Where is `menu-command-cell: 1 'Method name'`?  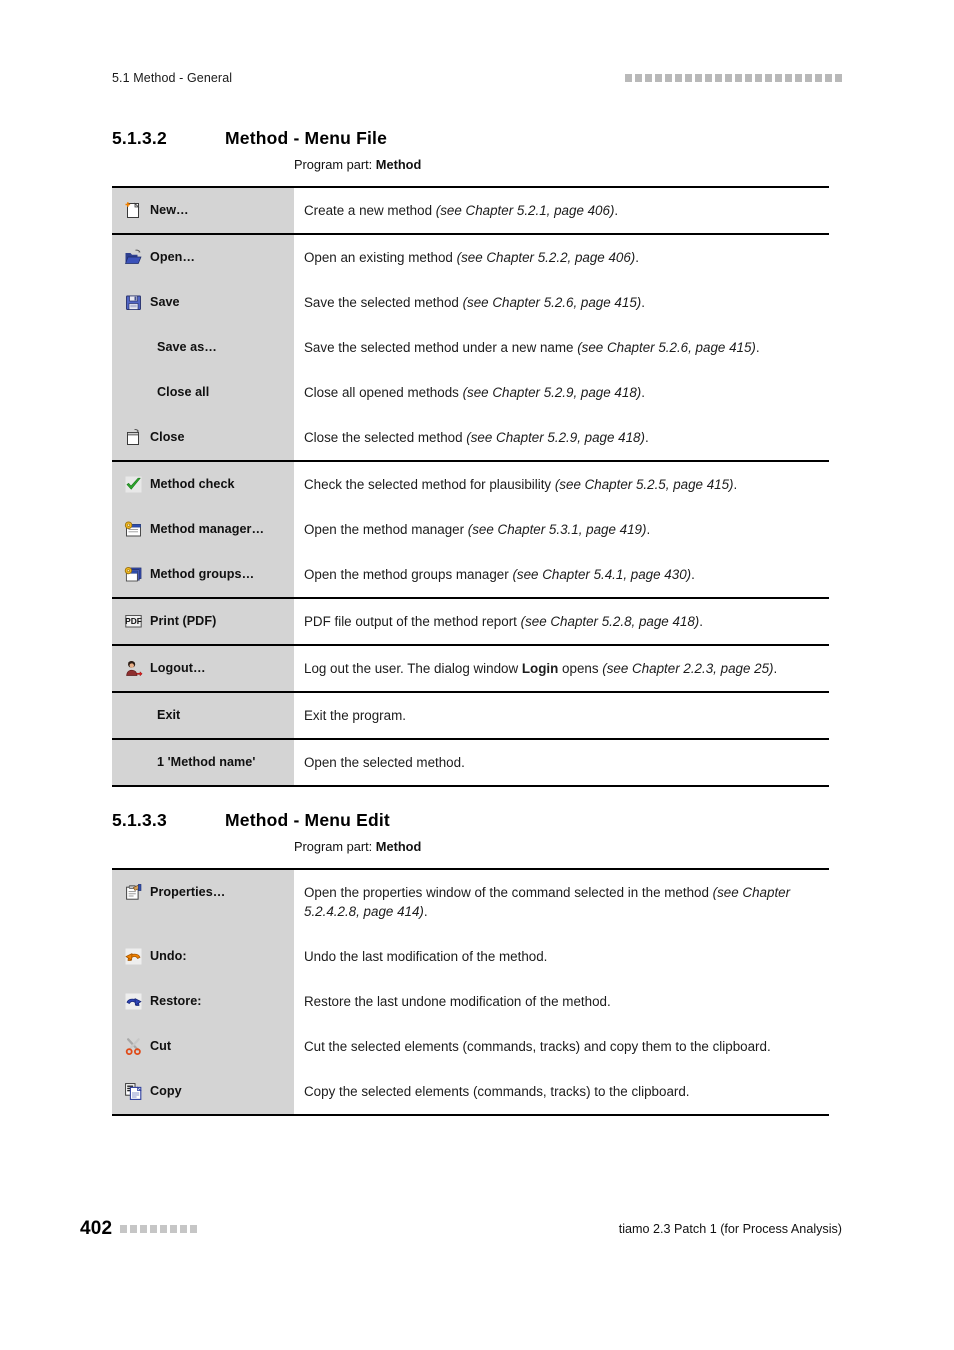 menu-command-cell: 1 'Method name' is located at coordinates (203, 762).